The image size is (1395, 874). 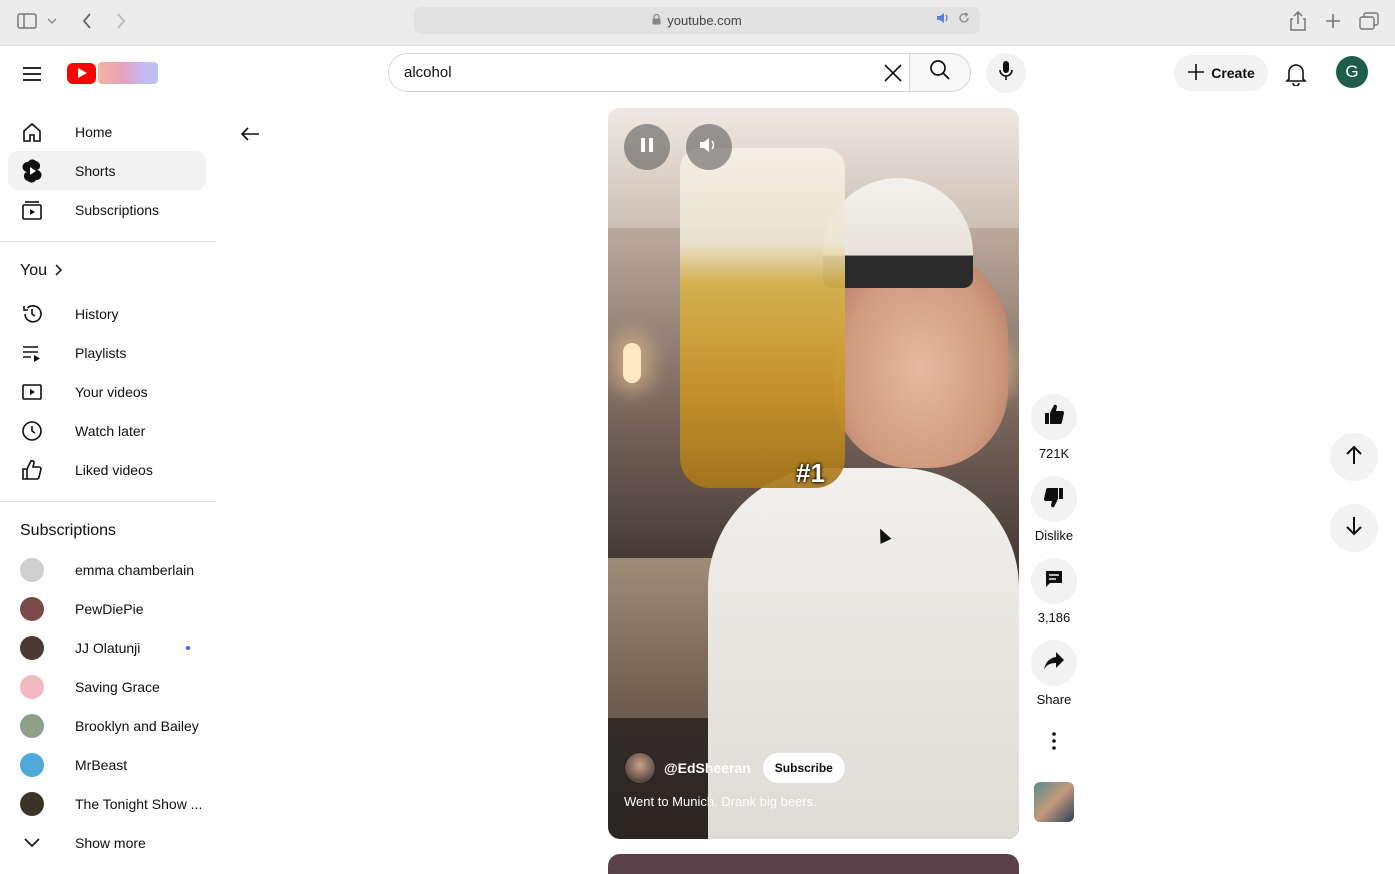 I want to click on sidebar-item-liked-videos: Liked videos, so click(x=107, y=469).